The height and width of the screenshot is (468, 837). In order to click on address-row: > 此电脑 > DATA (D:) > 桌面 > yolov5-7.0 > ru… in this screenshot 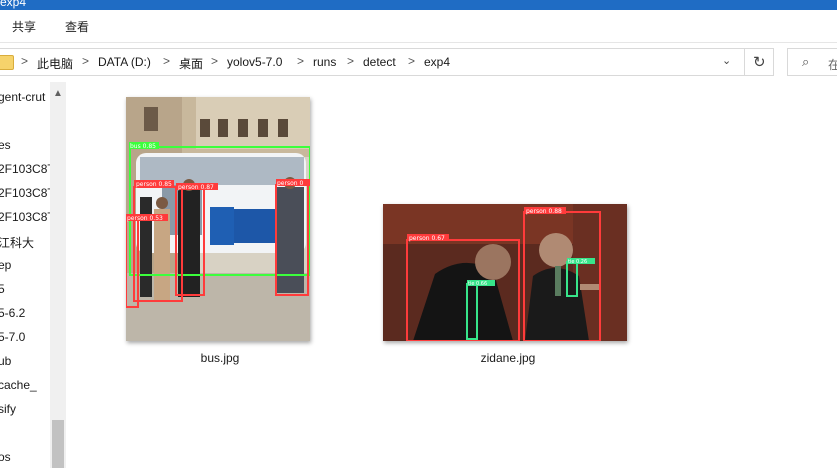, I will do `click(418, 62)`.